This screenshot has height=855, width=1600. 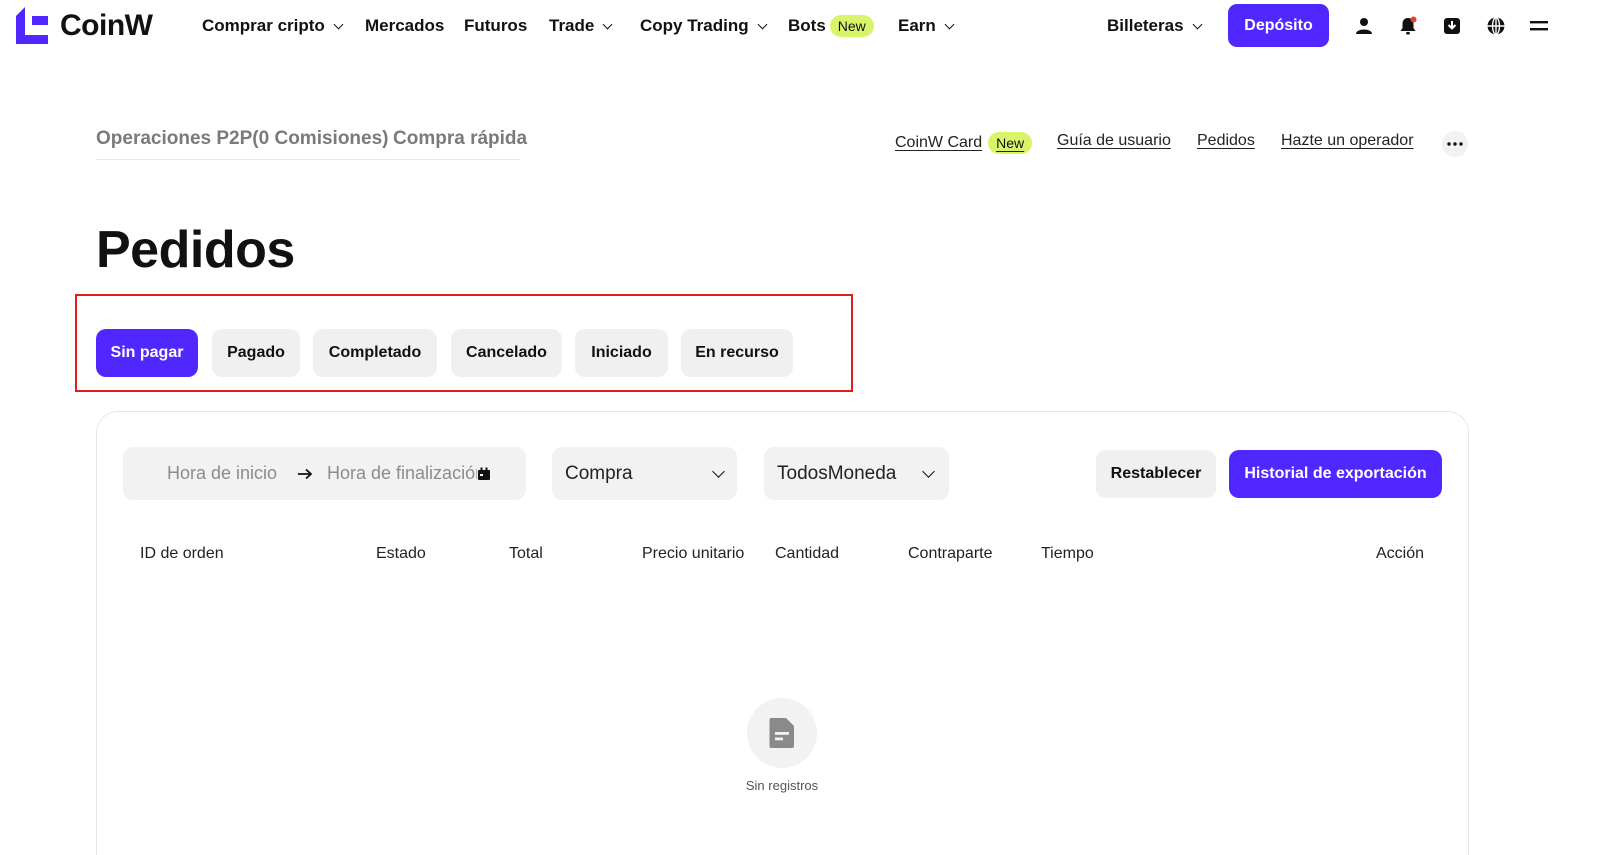 I want to click on globe-icon, so click(x=1496, y=26).